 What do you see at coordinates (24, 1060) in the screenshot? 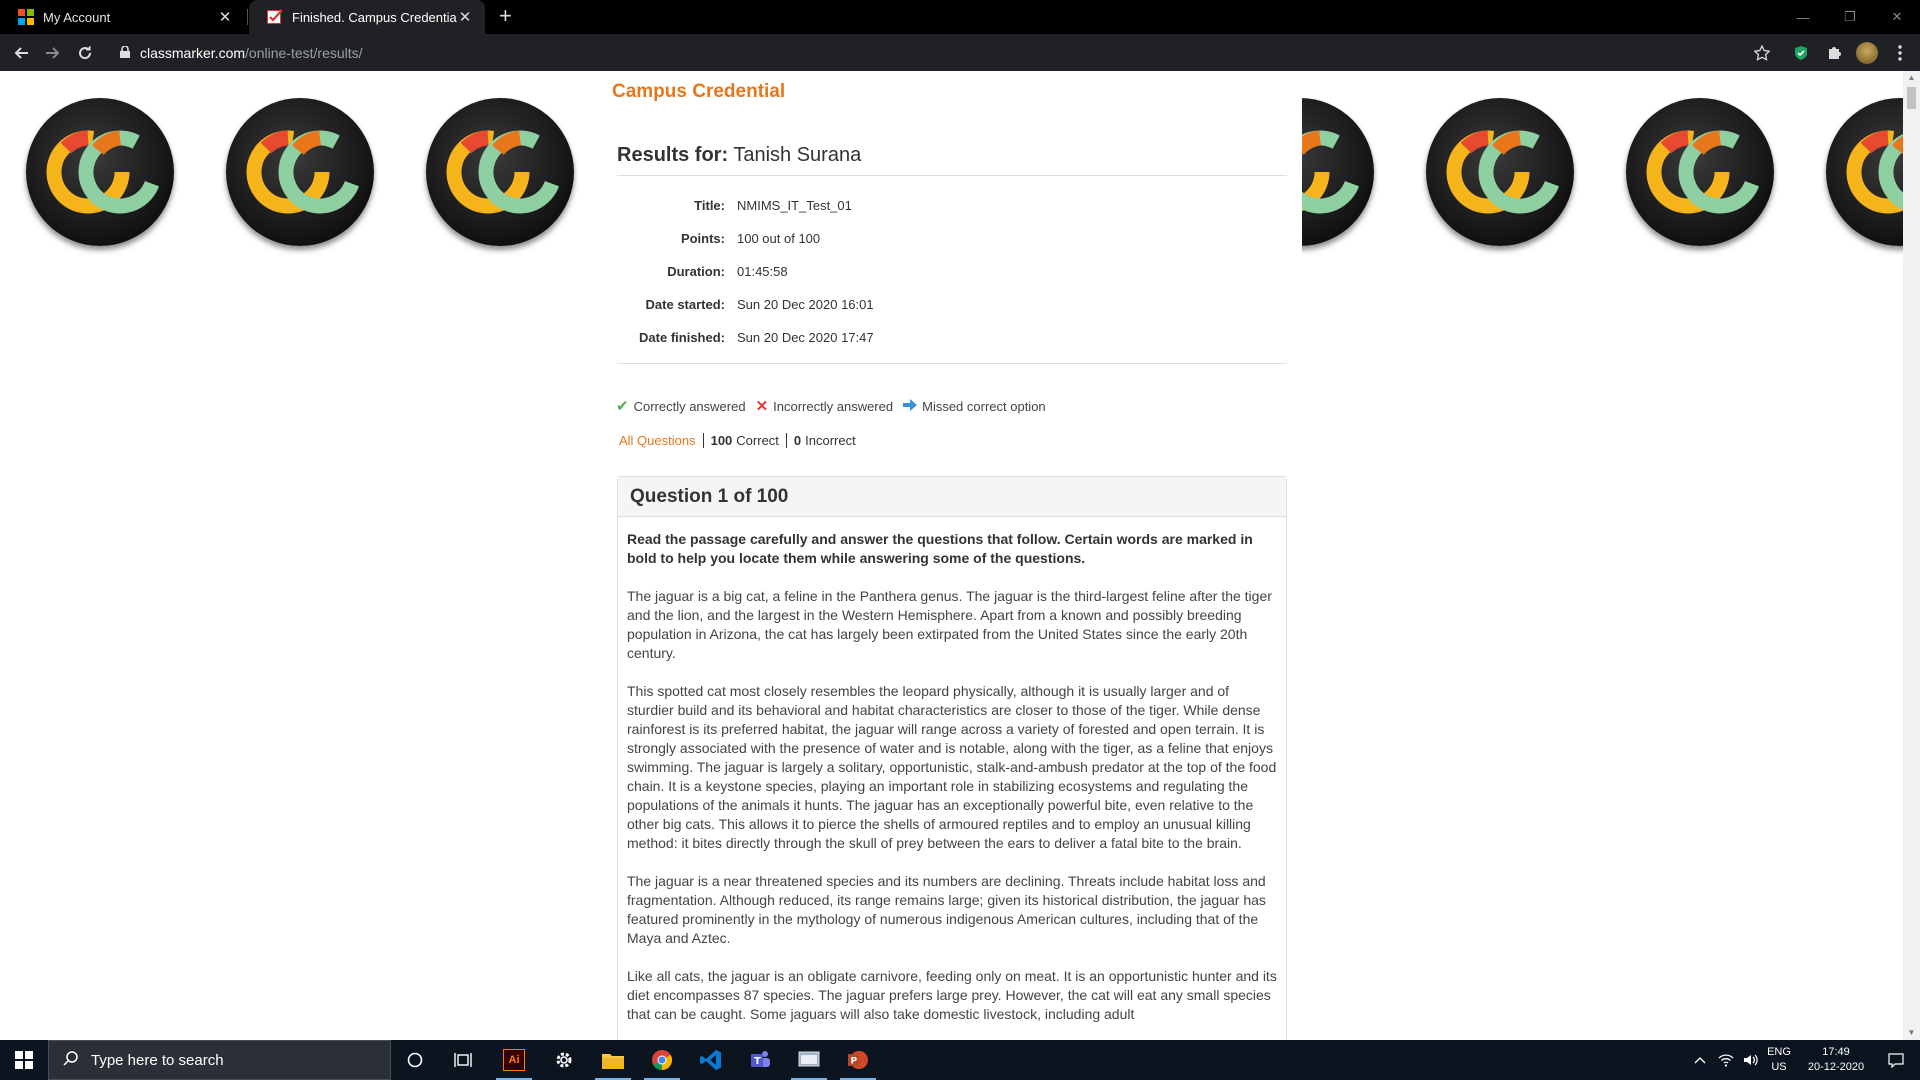
I see `windows-start-icon` at bounding box center [24, 1060].